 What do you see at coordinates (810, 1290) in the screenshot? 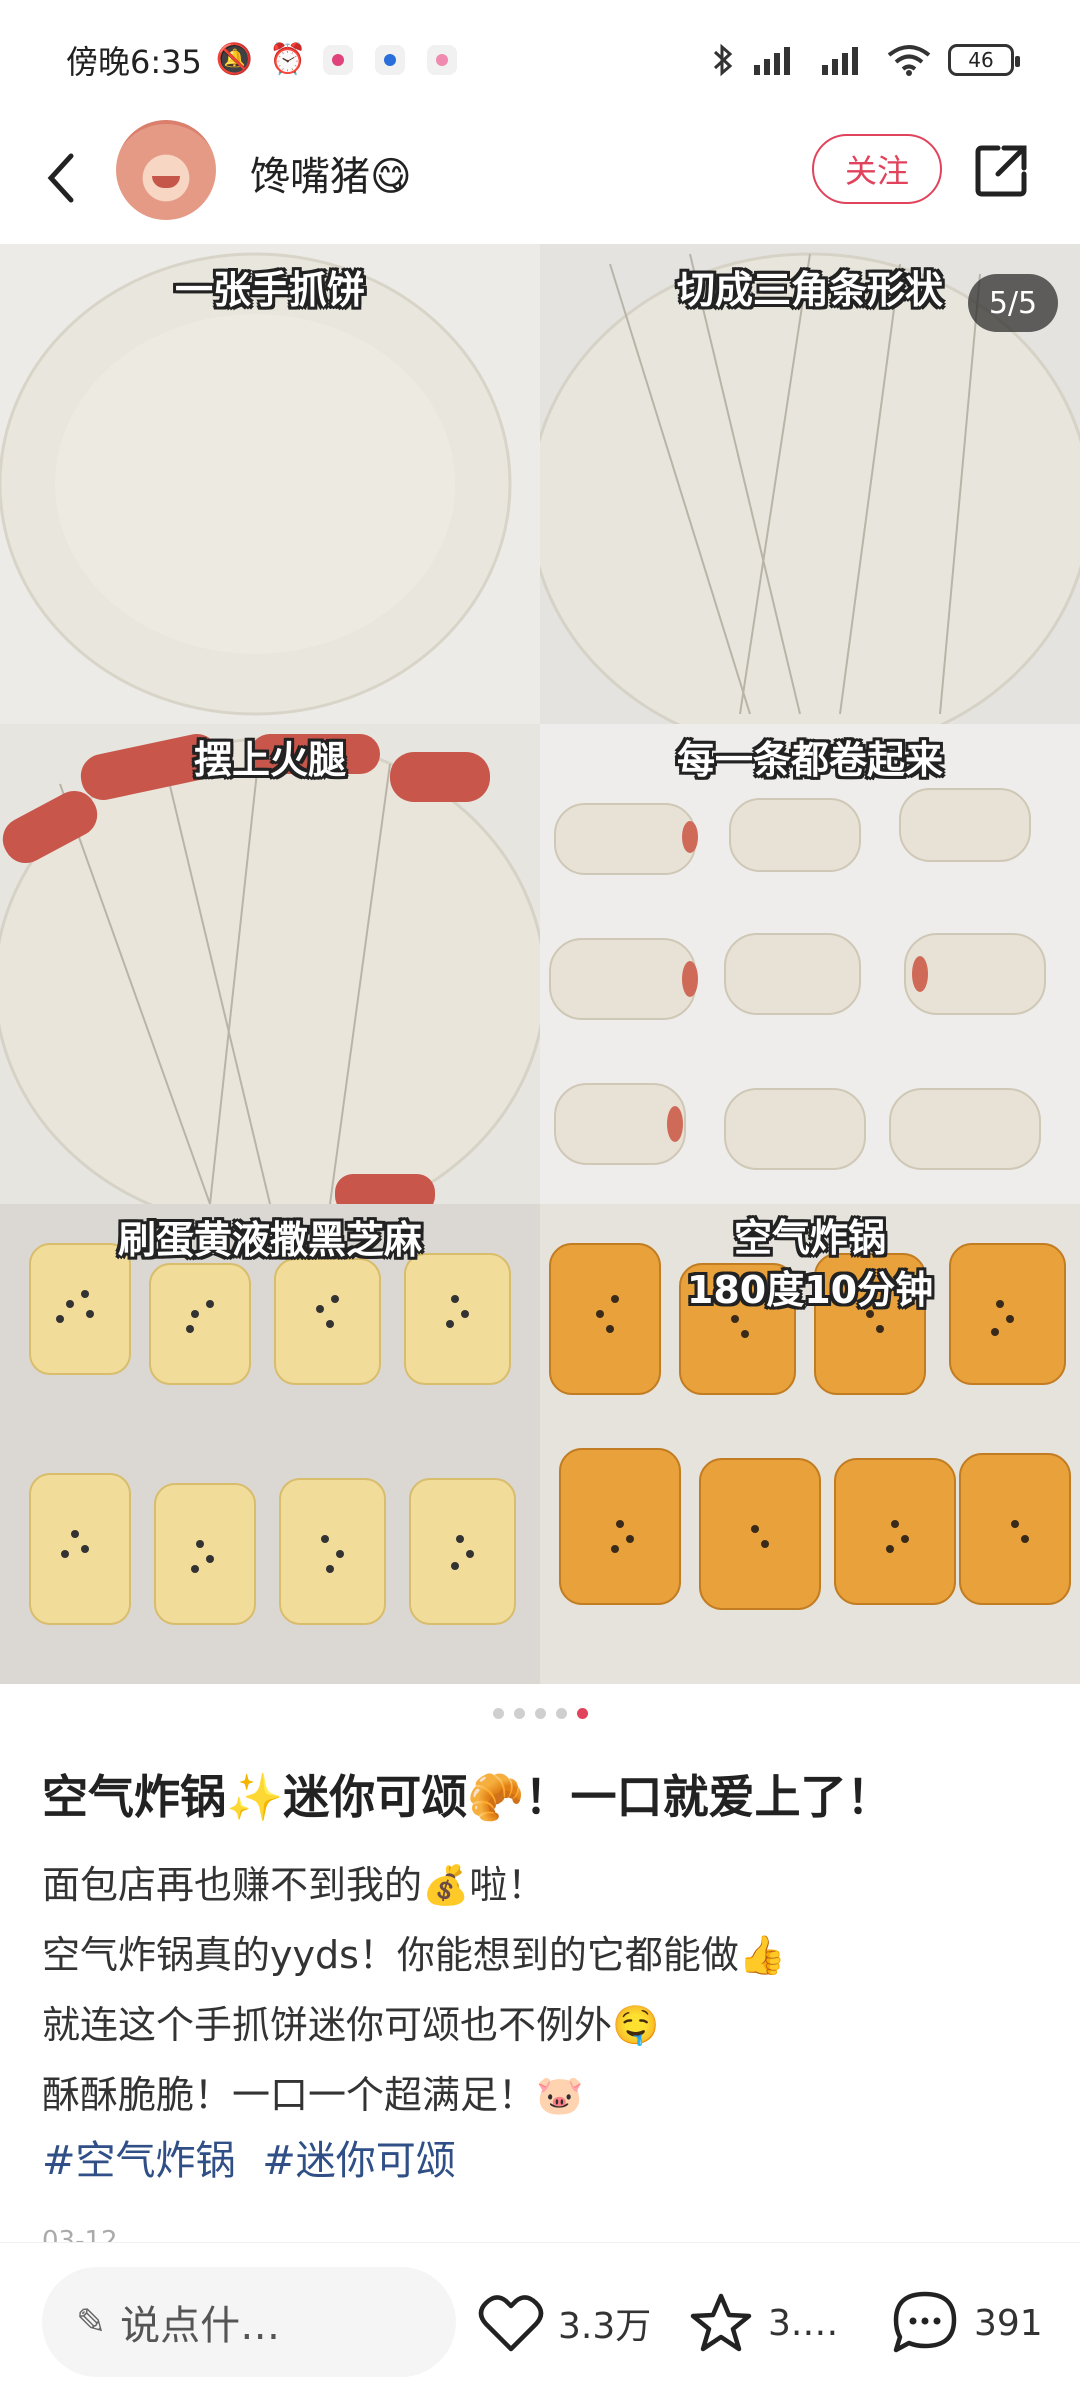
I see `step-caption-line: 180度10分钟` at bounding box center [810, 1290].